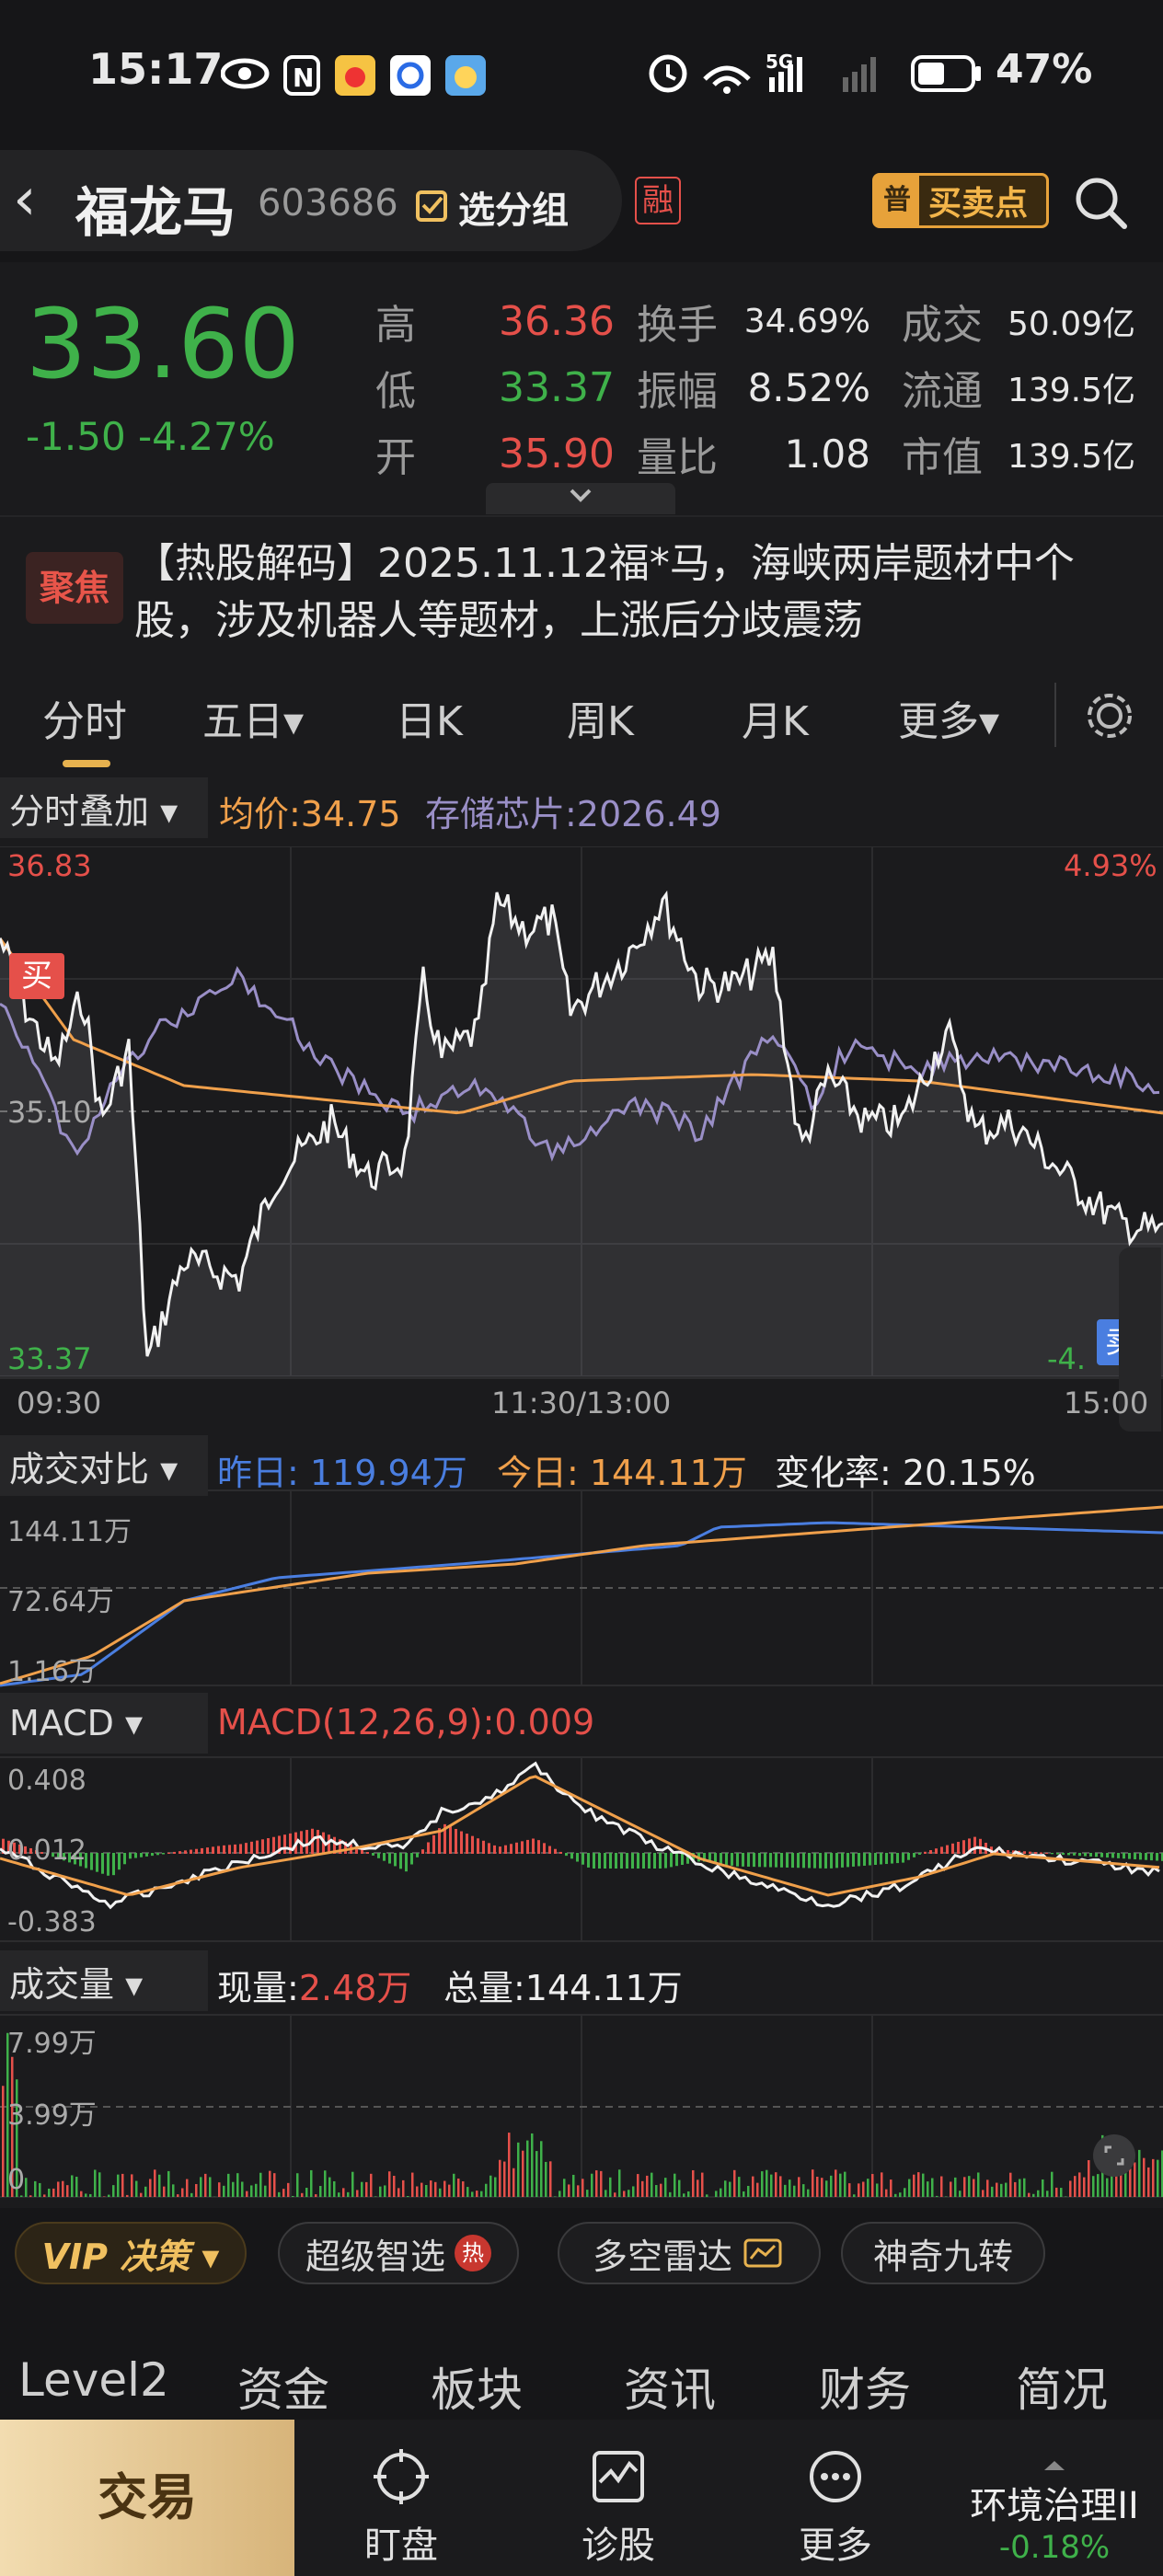 This screenshot has width=1163, height=2576. Describe the element at coordinates (104, 807) in the screenshot. I see `intraday-overlay-dropdown: 分时叠加 ▾` at that location.